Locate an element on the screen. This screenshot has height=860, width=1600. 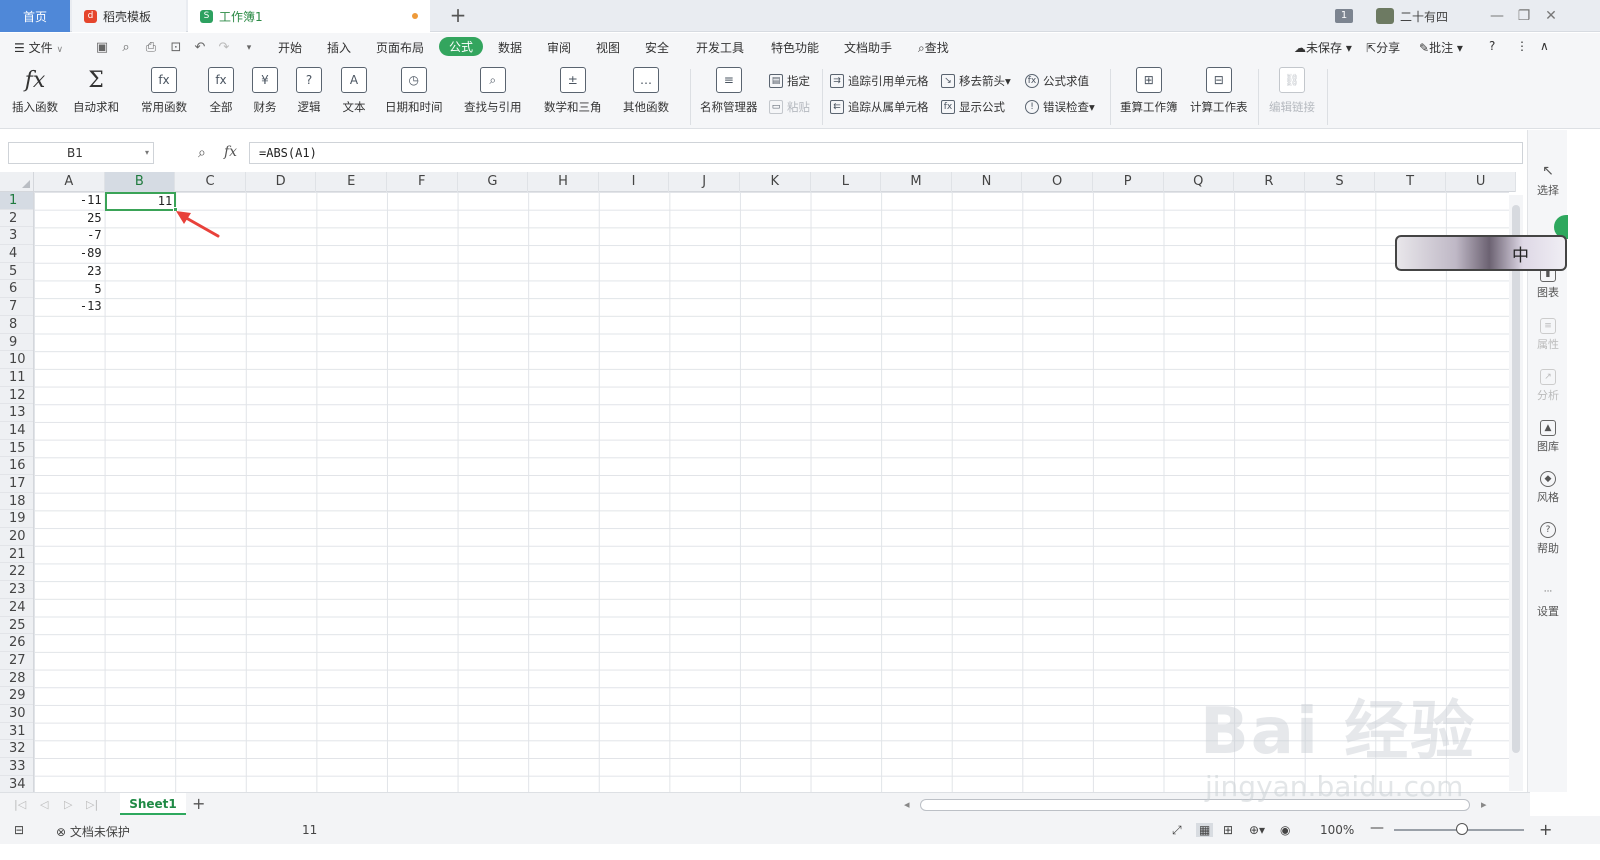
sidebar-select: ↖ 选择 is located at coordinates (1548, 181).